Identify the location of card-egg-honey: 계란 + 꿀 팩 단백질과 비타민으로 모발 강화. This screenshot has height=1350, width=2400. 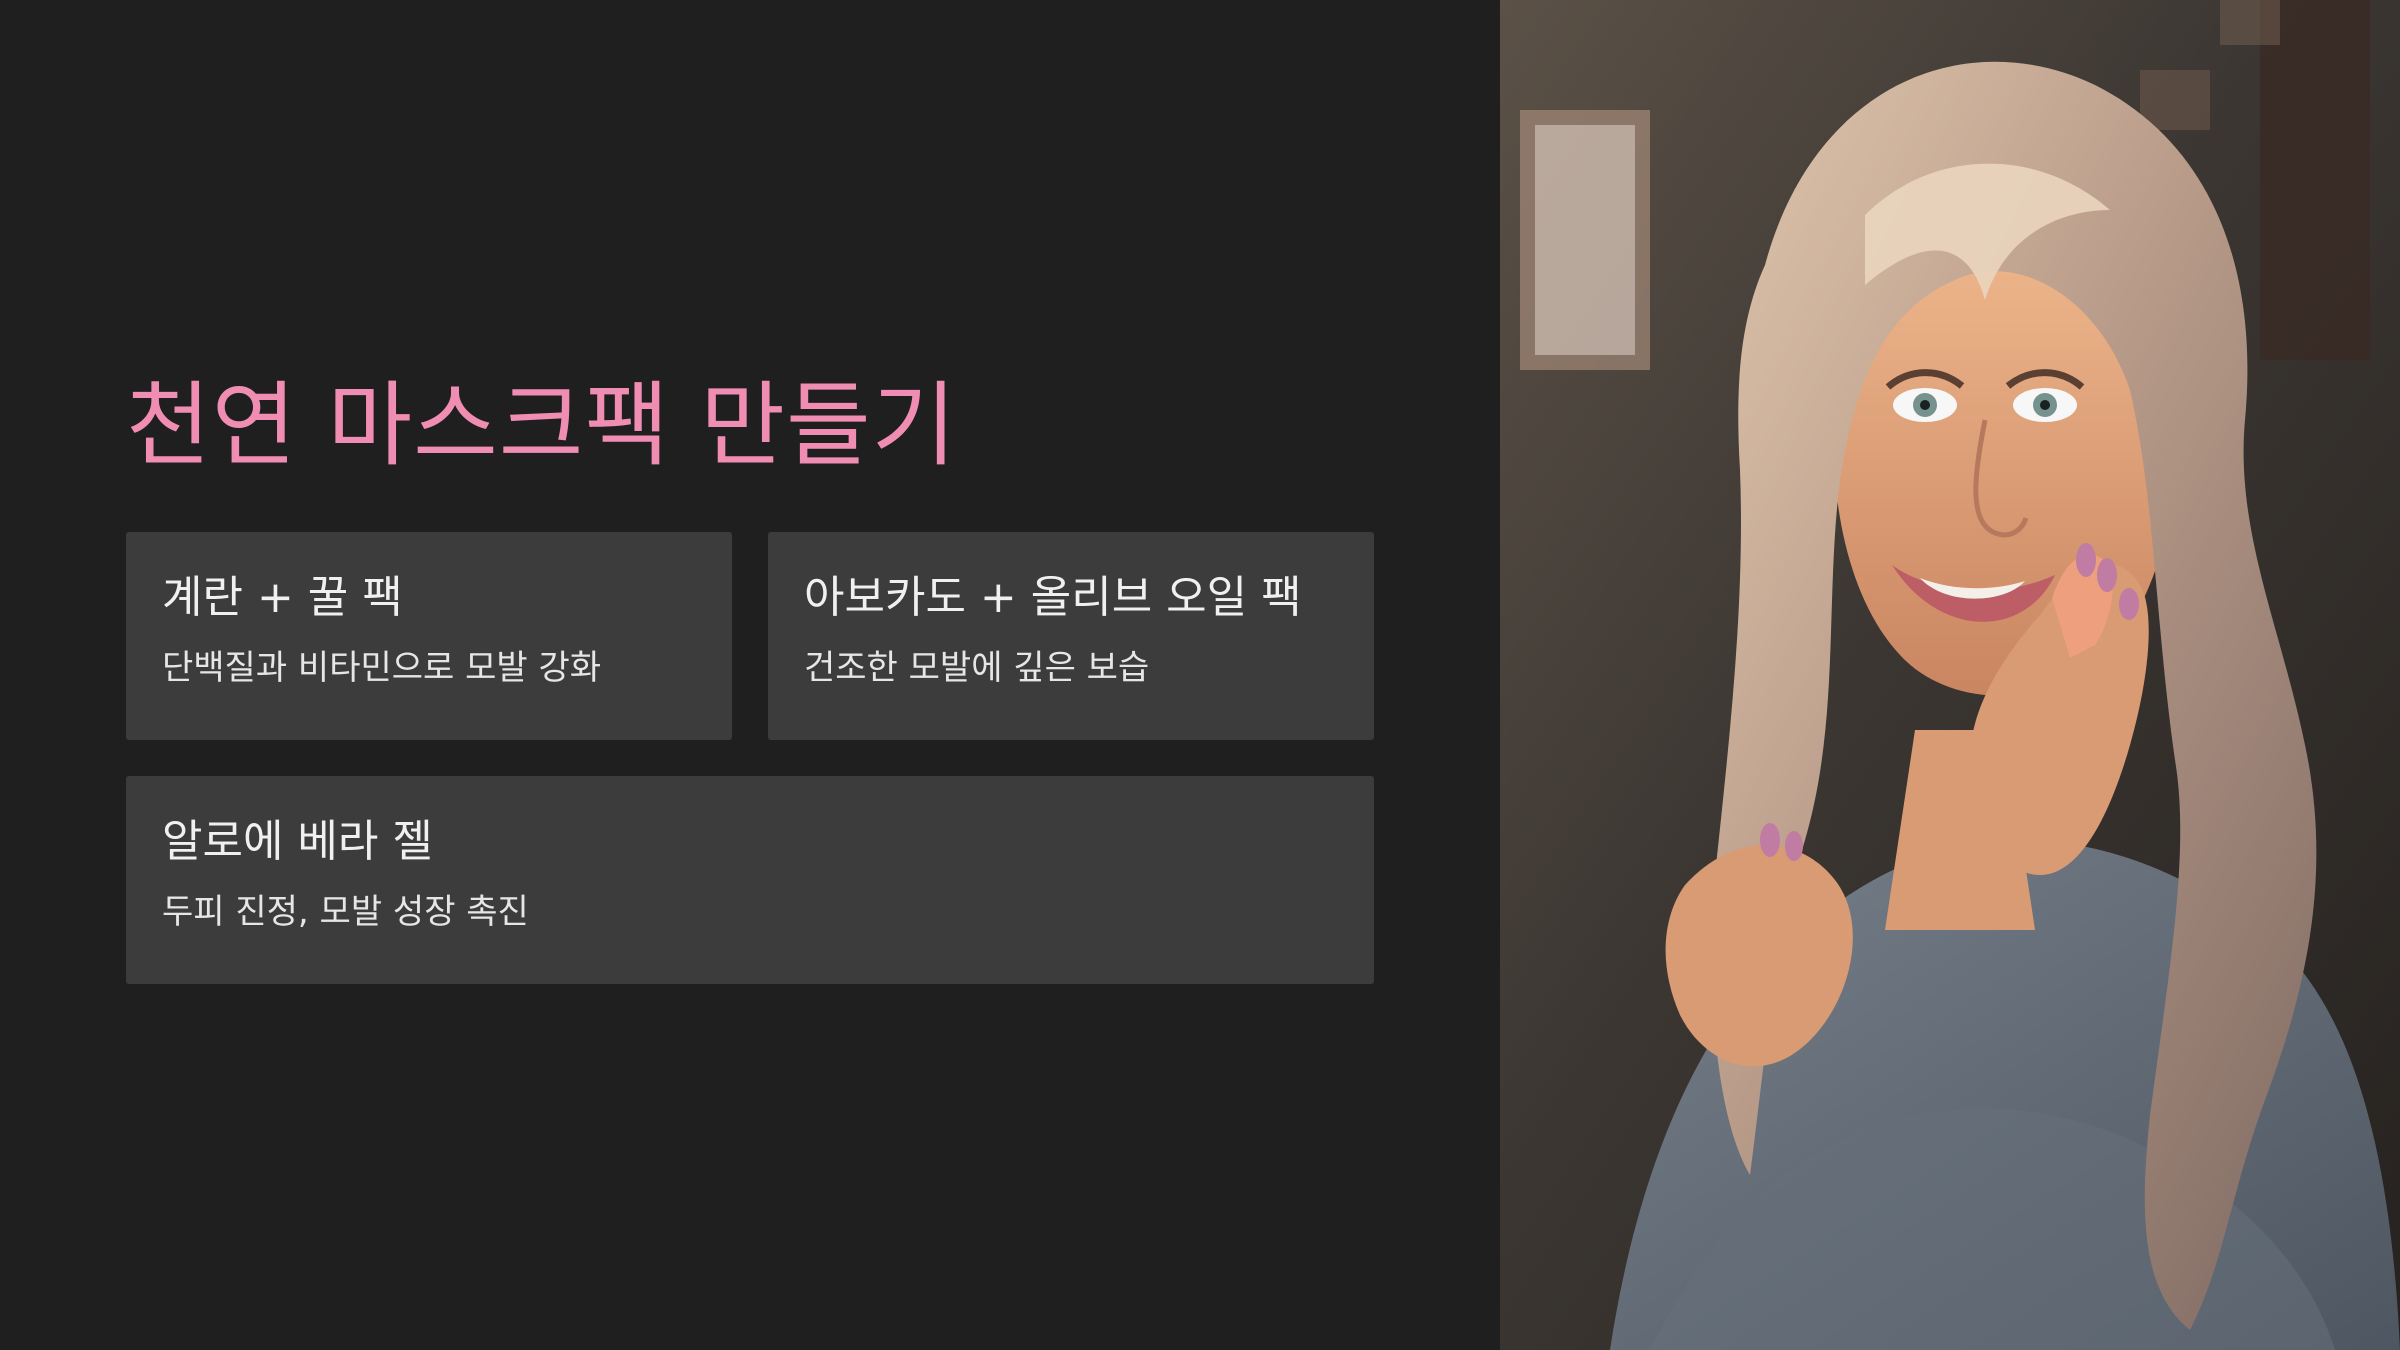
(429, 636).